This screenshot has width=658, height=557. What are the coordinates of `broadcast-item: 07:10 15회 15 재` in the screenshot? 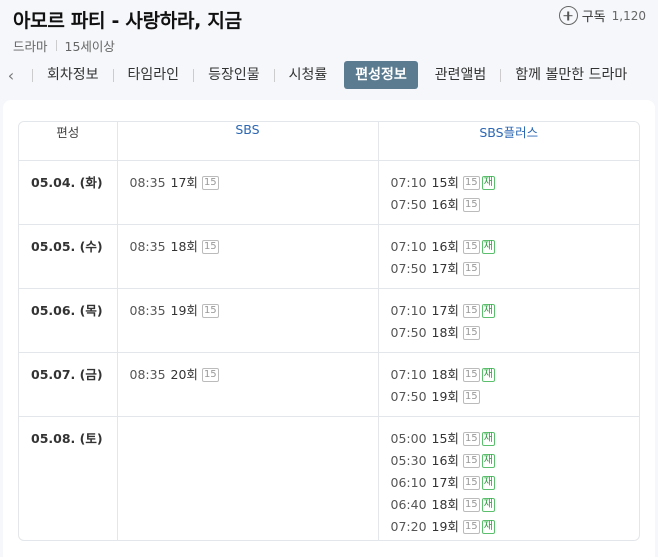 It's located at (509, 183).